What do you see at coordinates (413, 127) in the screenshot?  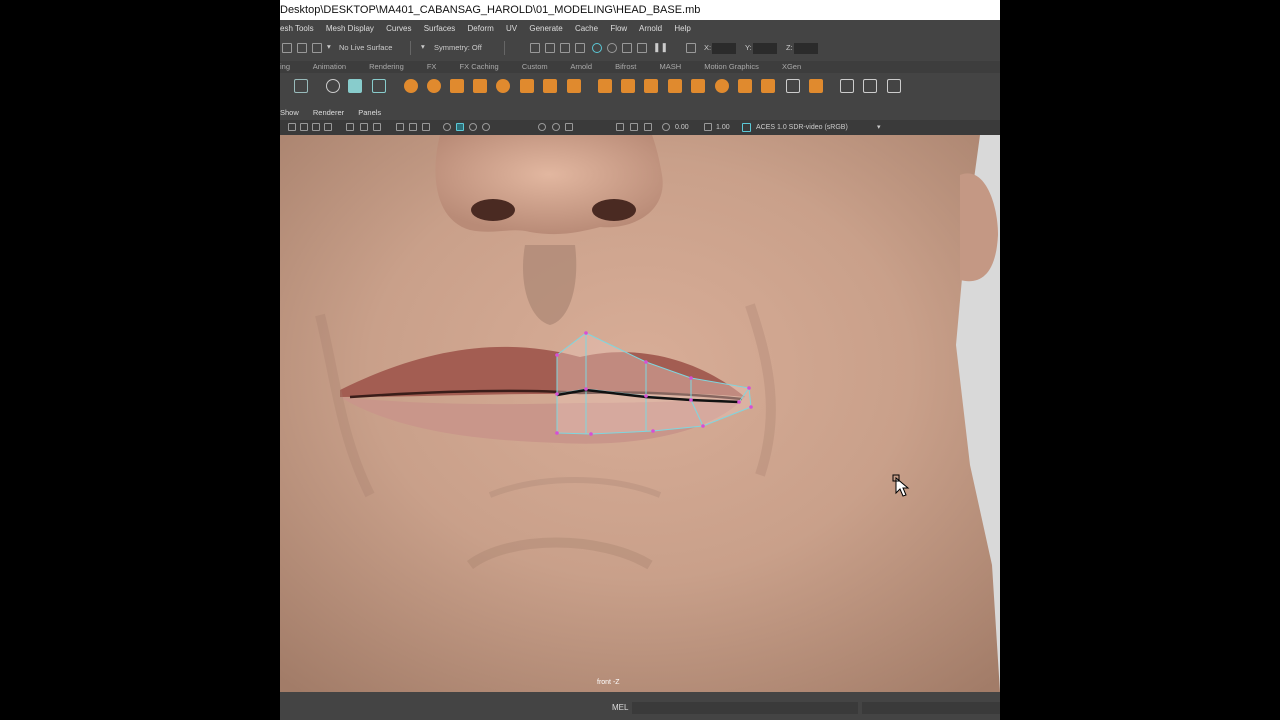 I see `smooth-shade-icon` at bounding box center [413, 127].